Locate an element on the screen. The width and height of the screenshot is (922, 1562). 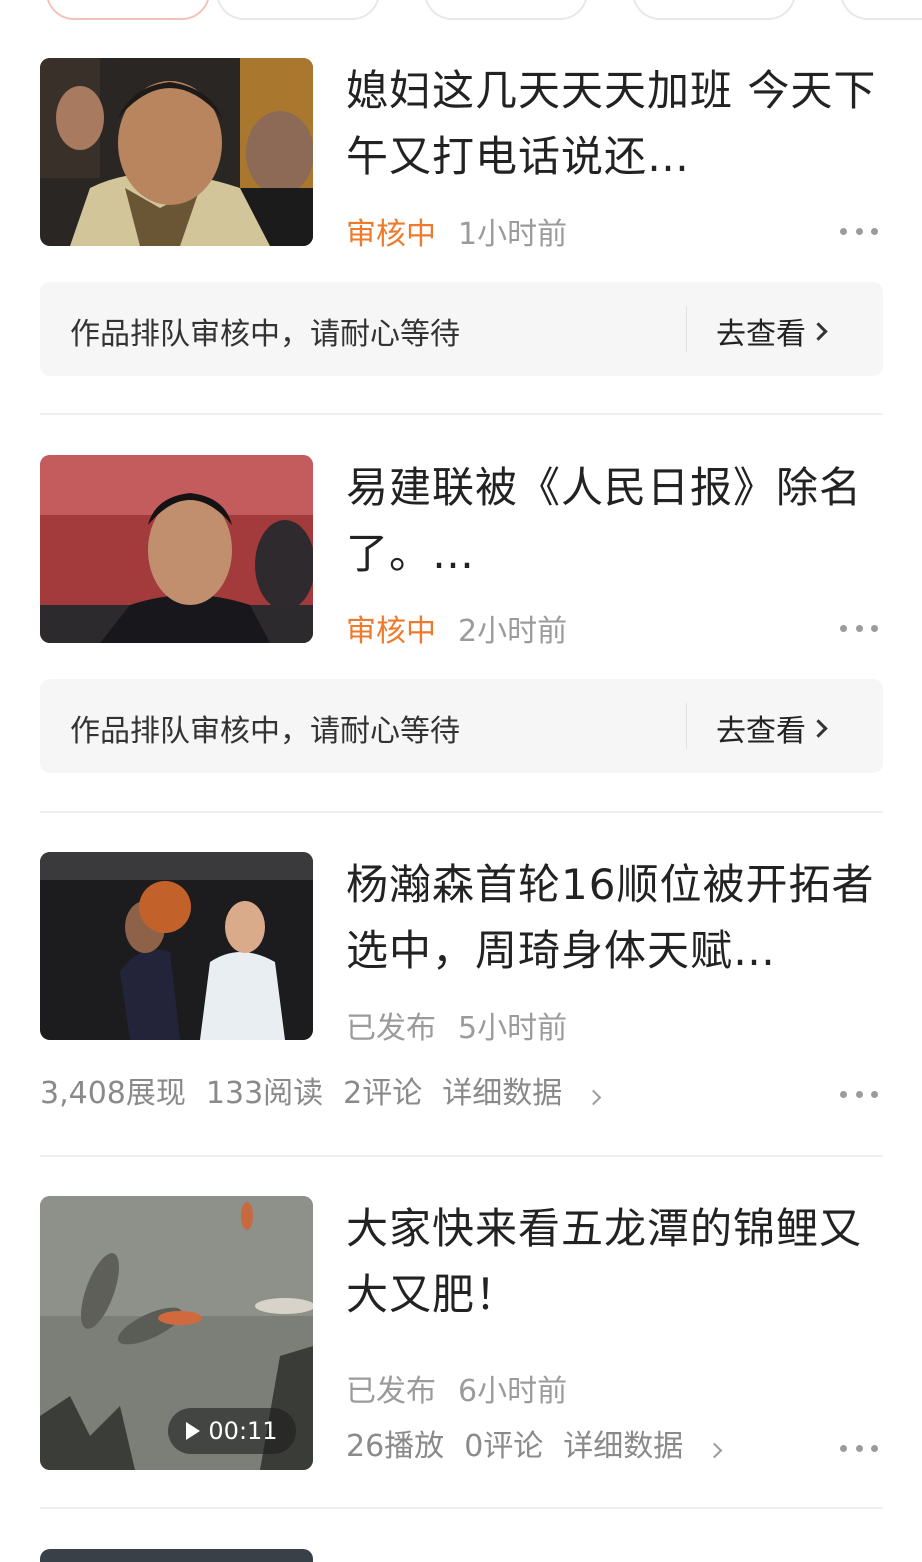
filter-chips is located at coordinates (461, 11).